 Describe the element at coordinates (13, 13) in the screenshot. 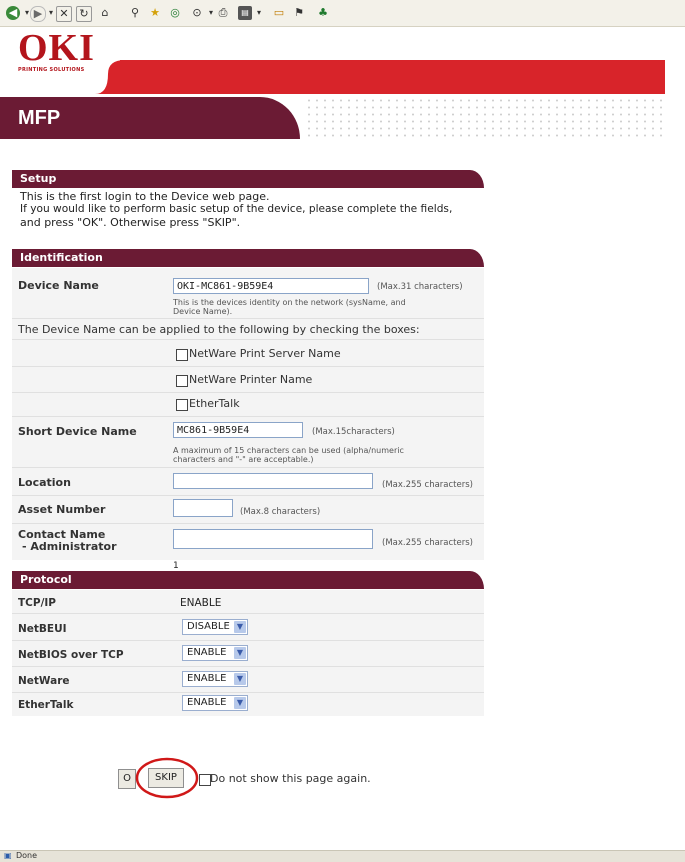

I see `back-icon: ◀` at that location.